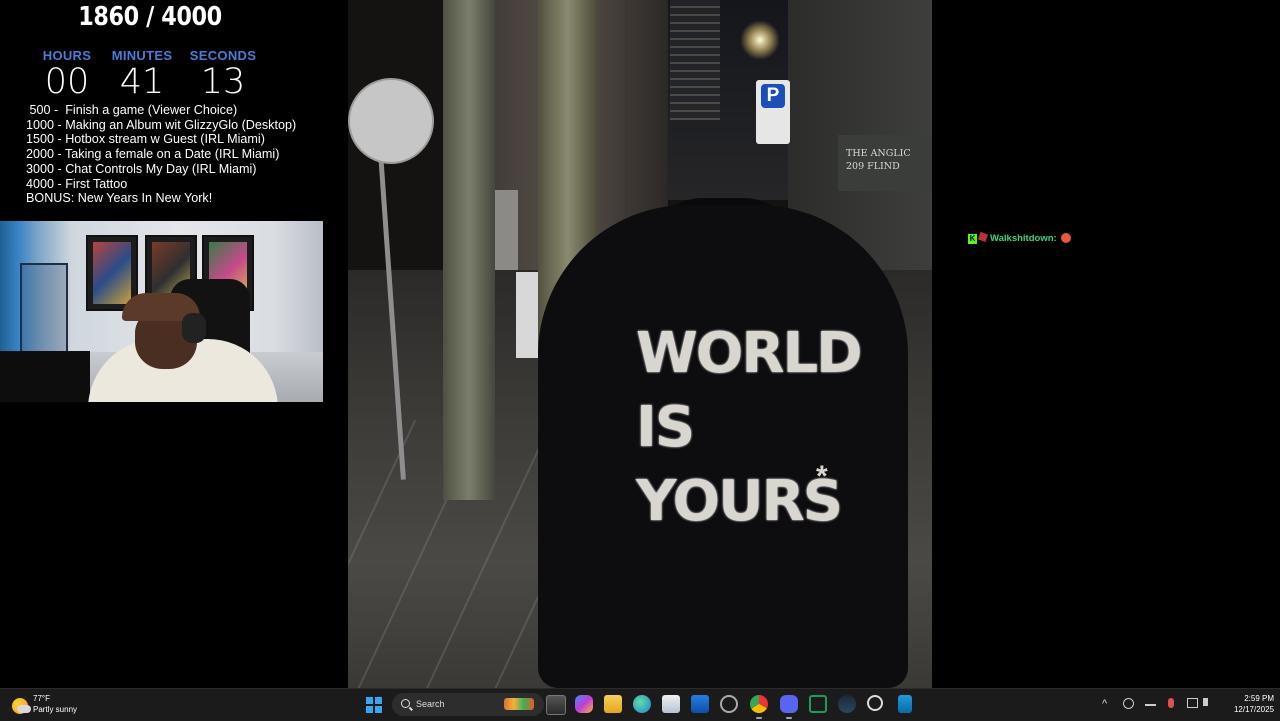 Image resolution: width=1280 pixels, height=721 pixels. I want to click on microphone-icon, so click(1171, 703).